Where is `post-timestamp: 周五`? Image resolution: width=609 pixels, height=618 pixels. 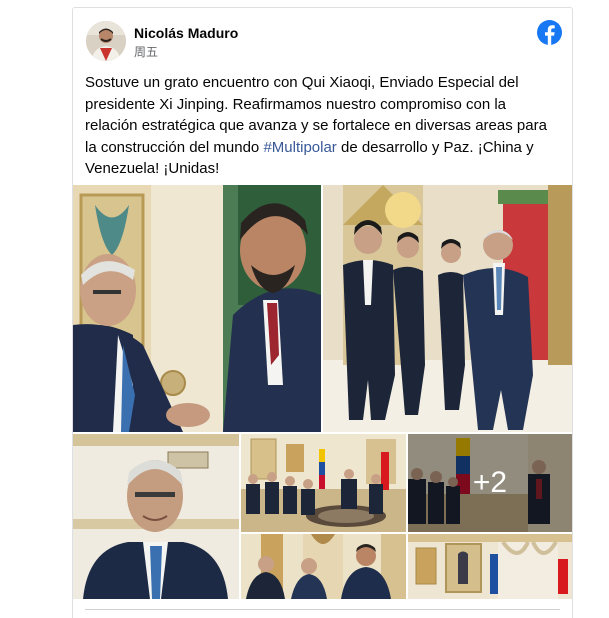
post-timestamp: 周五 is located at coordinates (146, 51).